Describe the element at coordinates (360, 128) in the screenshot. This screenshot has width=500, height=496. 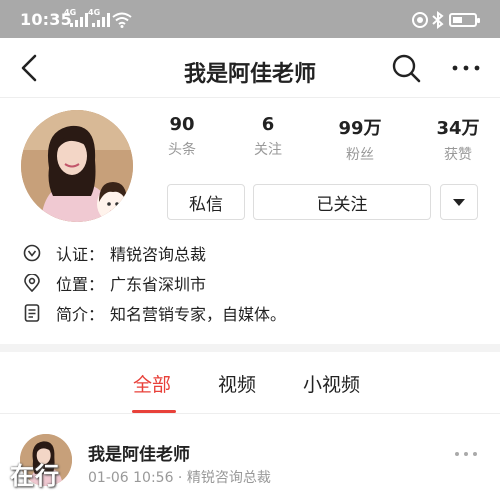
I see `stat-value: 99万` at that location.